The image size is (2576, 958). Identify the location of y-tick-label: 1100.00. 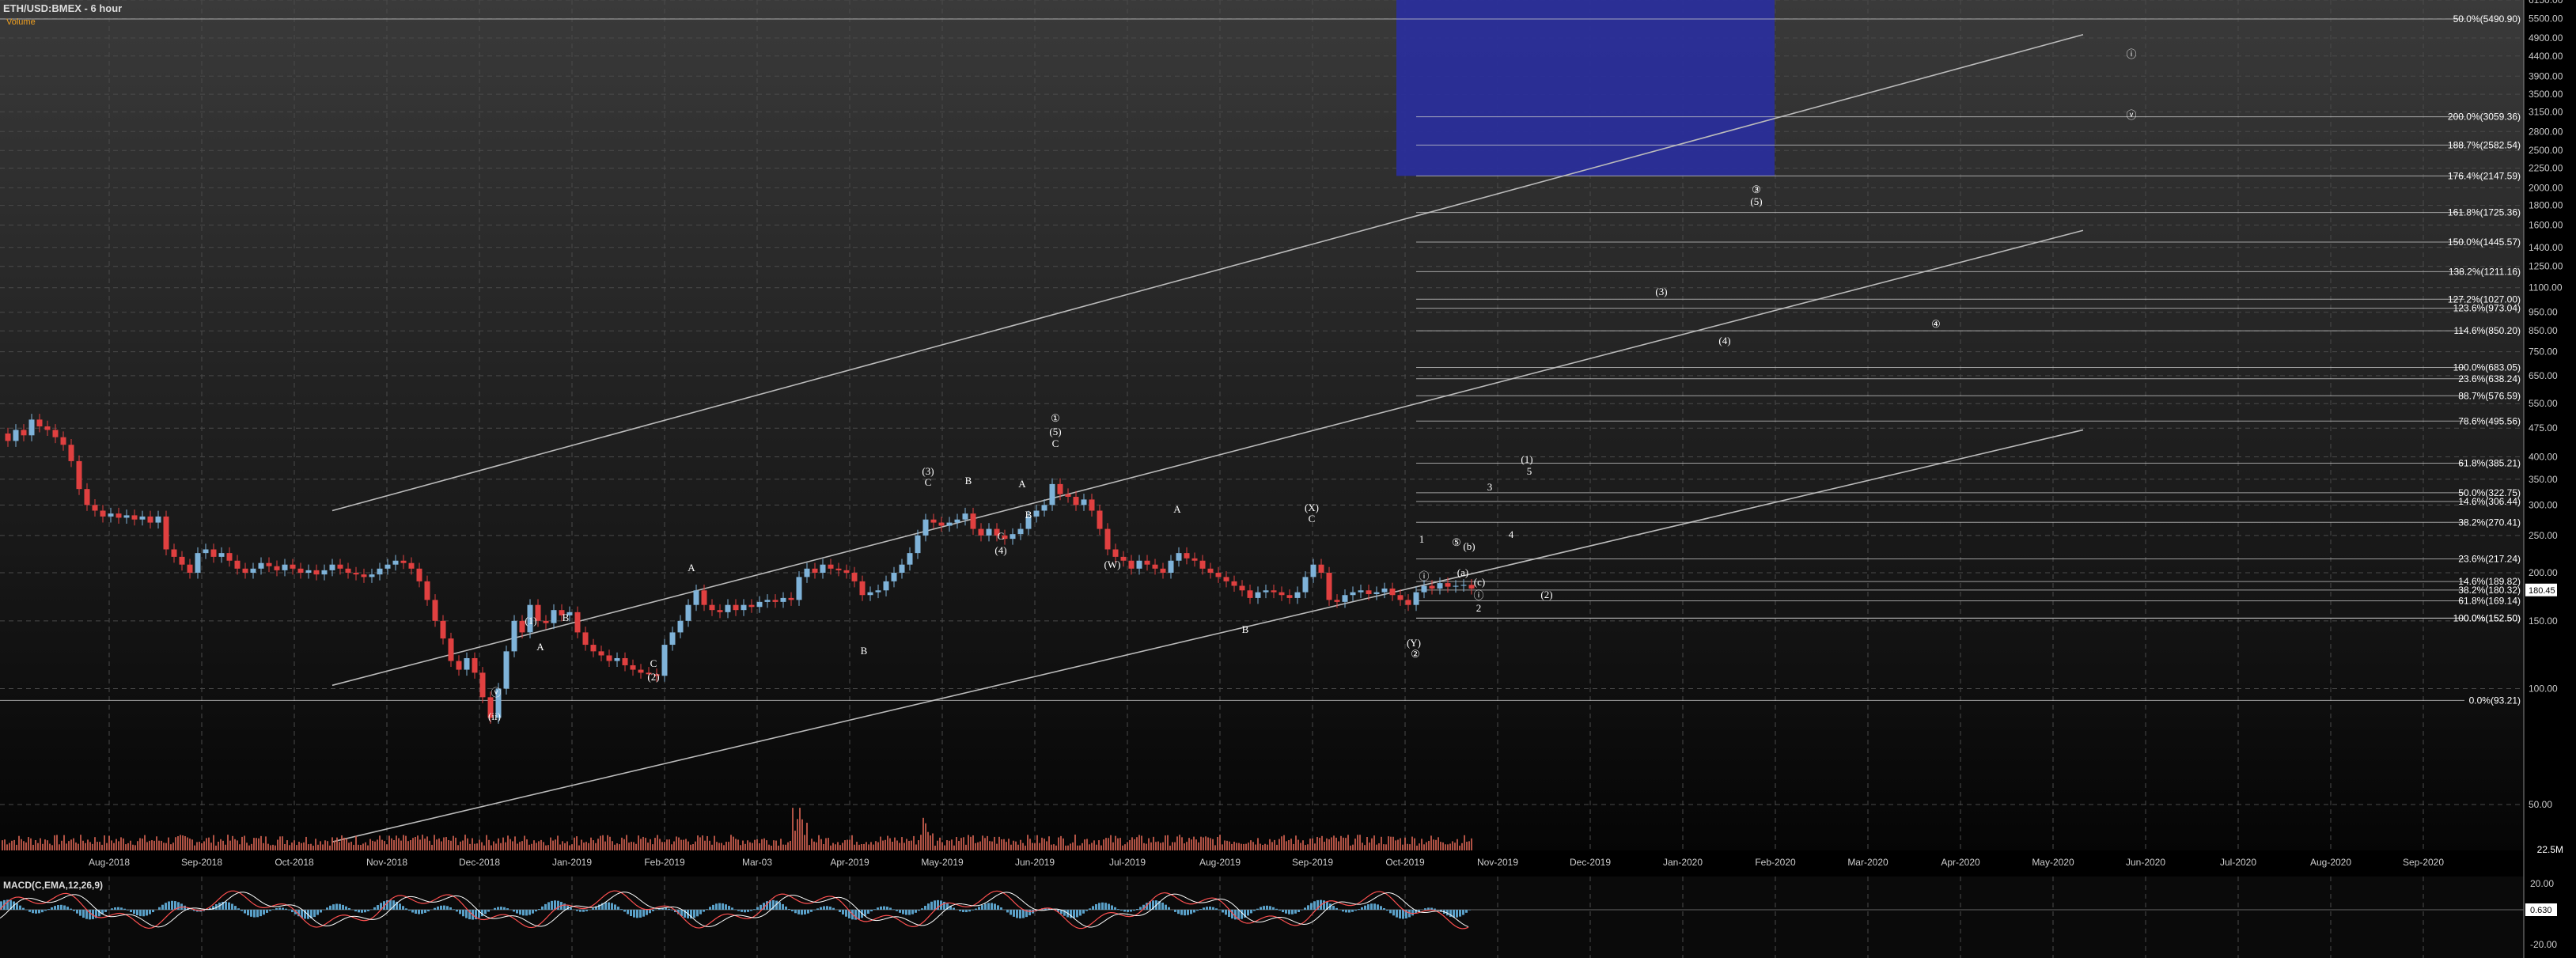
(2546, 287).